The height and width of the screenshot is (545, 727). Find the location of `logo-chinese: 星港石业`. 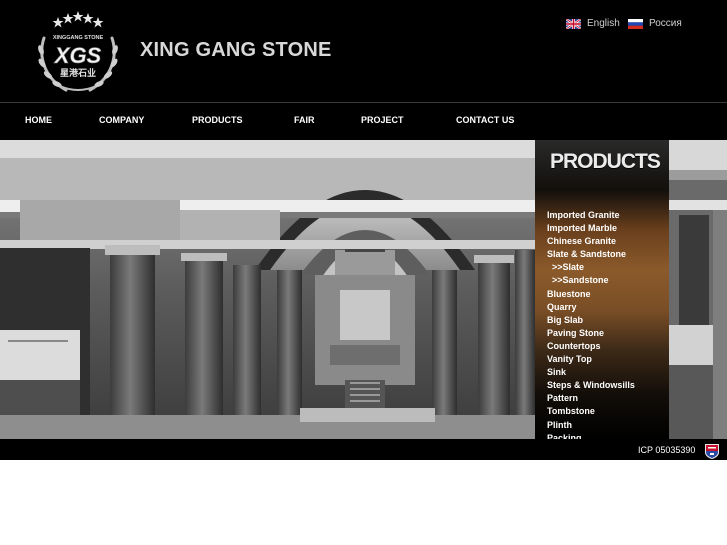

logo-chinese: 星港石业 is located at coordinates (78, 73).